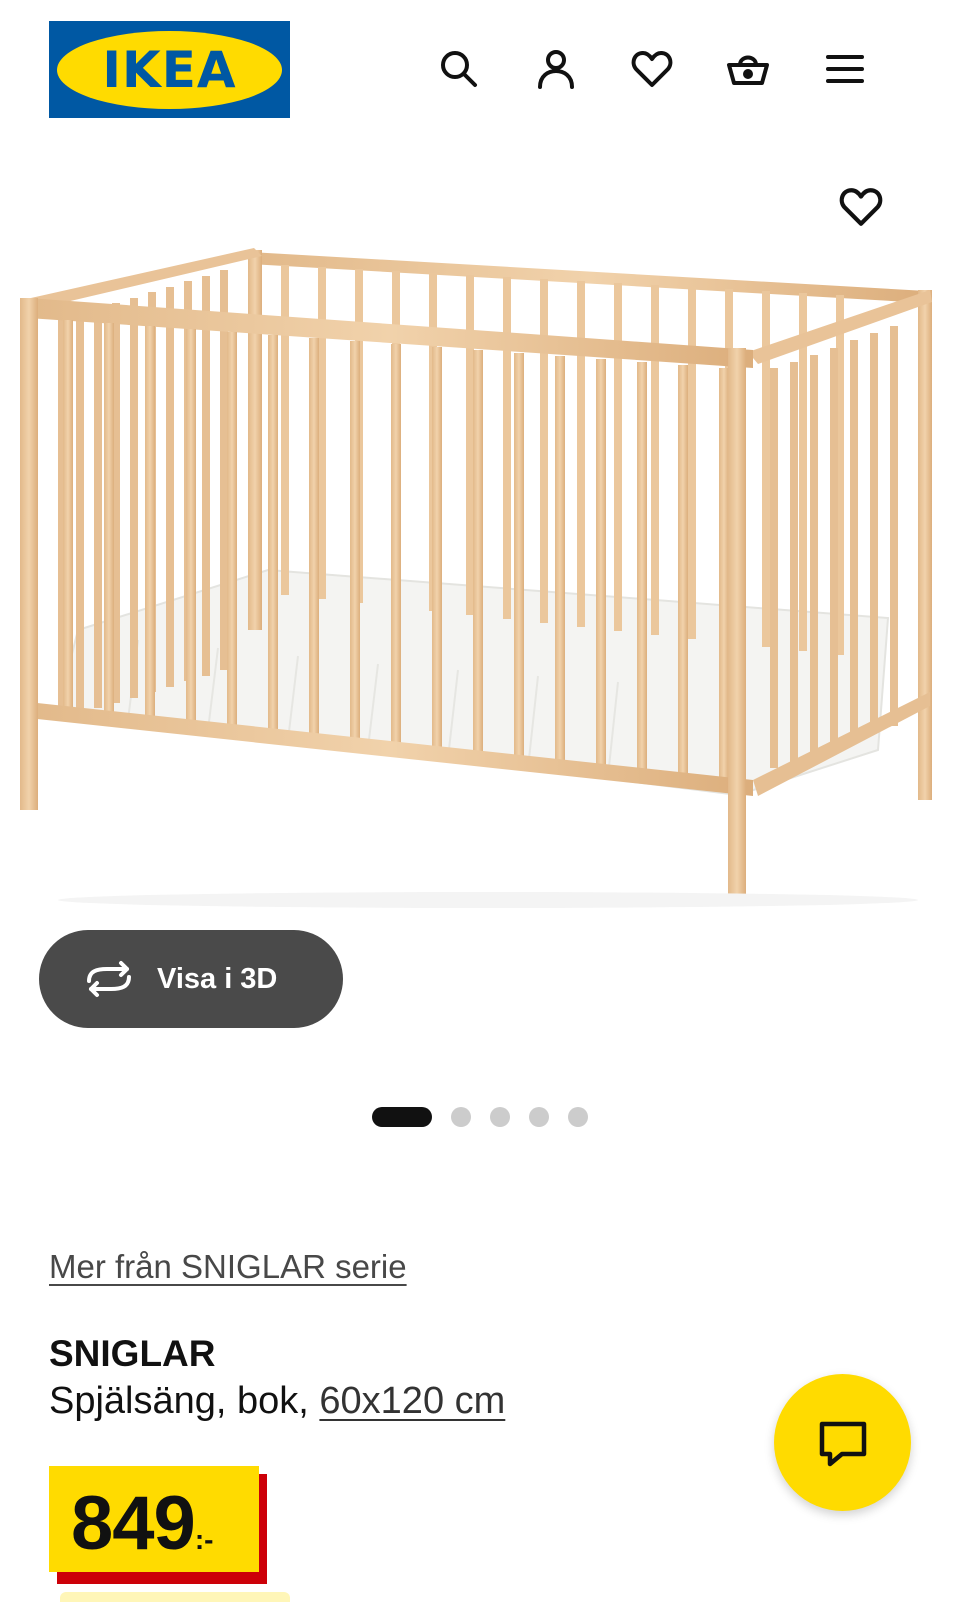 The height and width of the screenshot is (1602, 960). I want to click on logo-text: IKEA, so click(169, 69).